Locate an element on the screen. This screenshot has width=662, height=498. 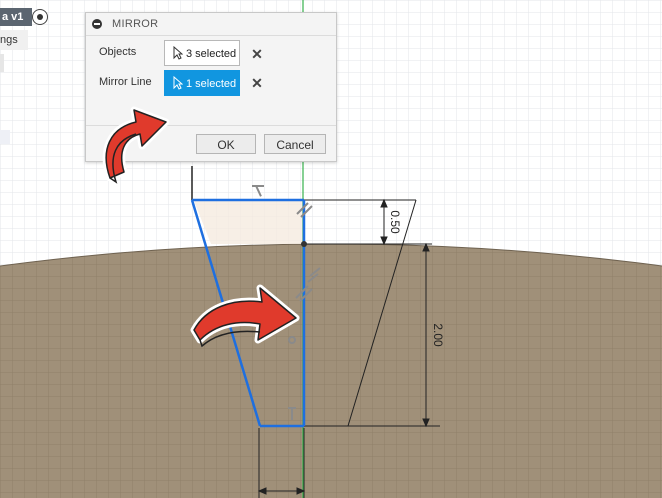
objects-label: Objects is located at coordinates (118, 52).